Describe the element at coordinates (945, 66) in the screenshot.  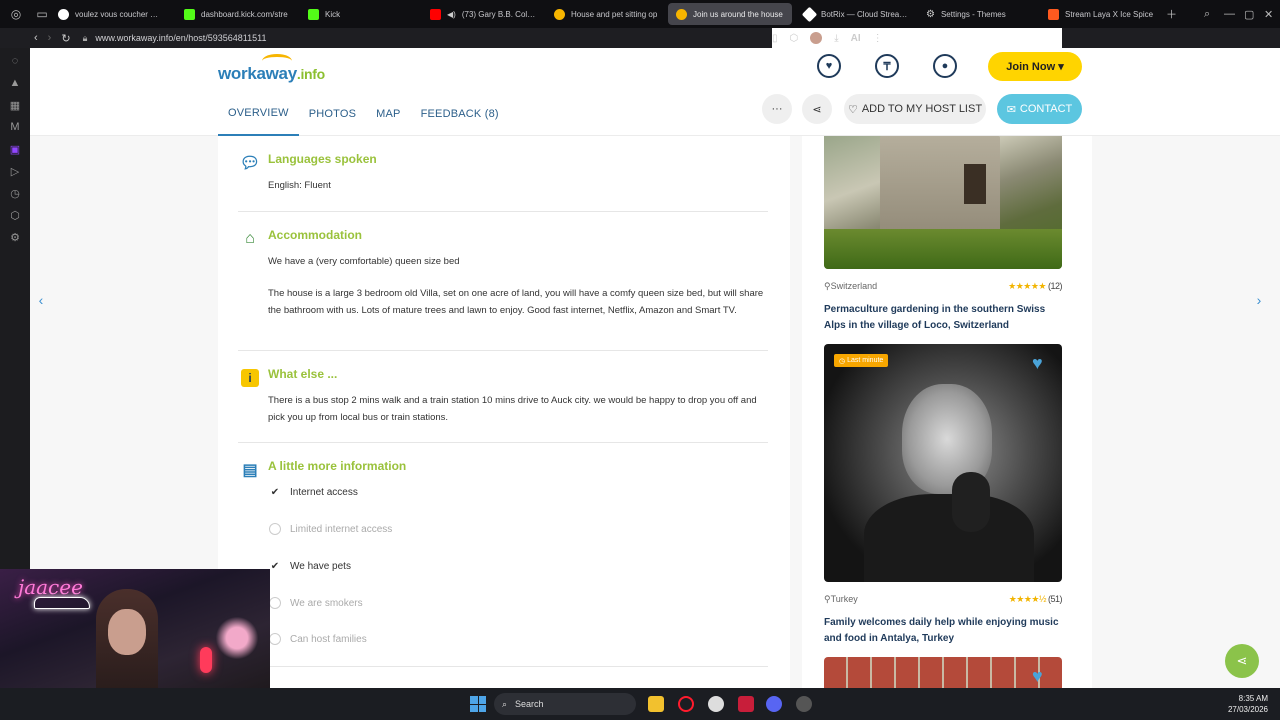
I see `user-icon: ●` at that location.